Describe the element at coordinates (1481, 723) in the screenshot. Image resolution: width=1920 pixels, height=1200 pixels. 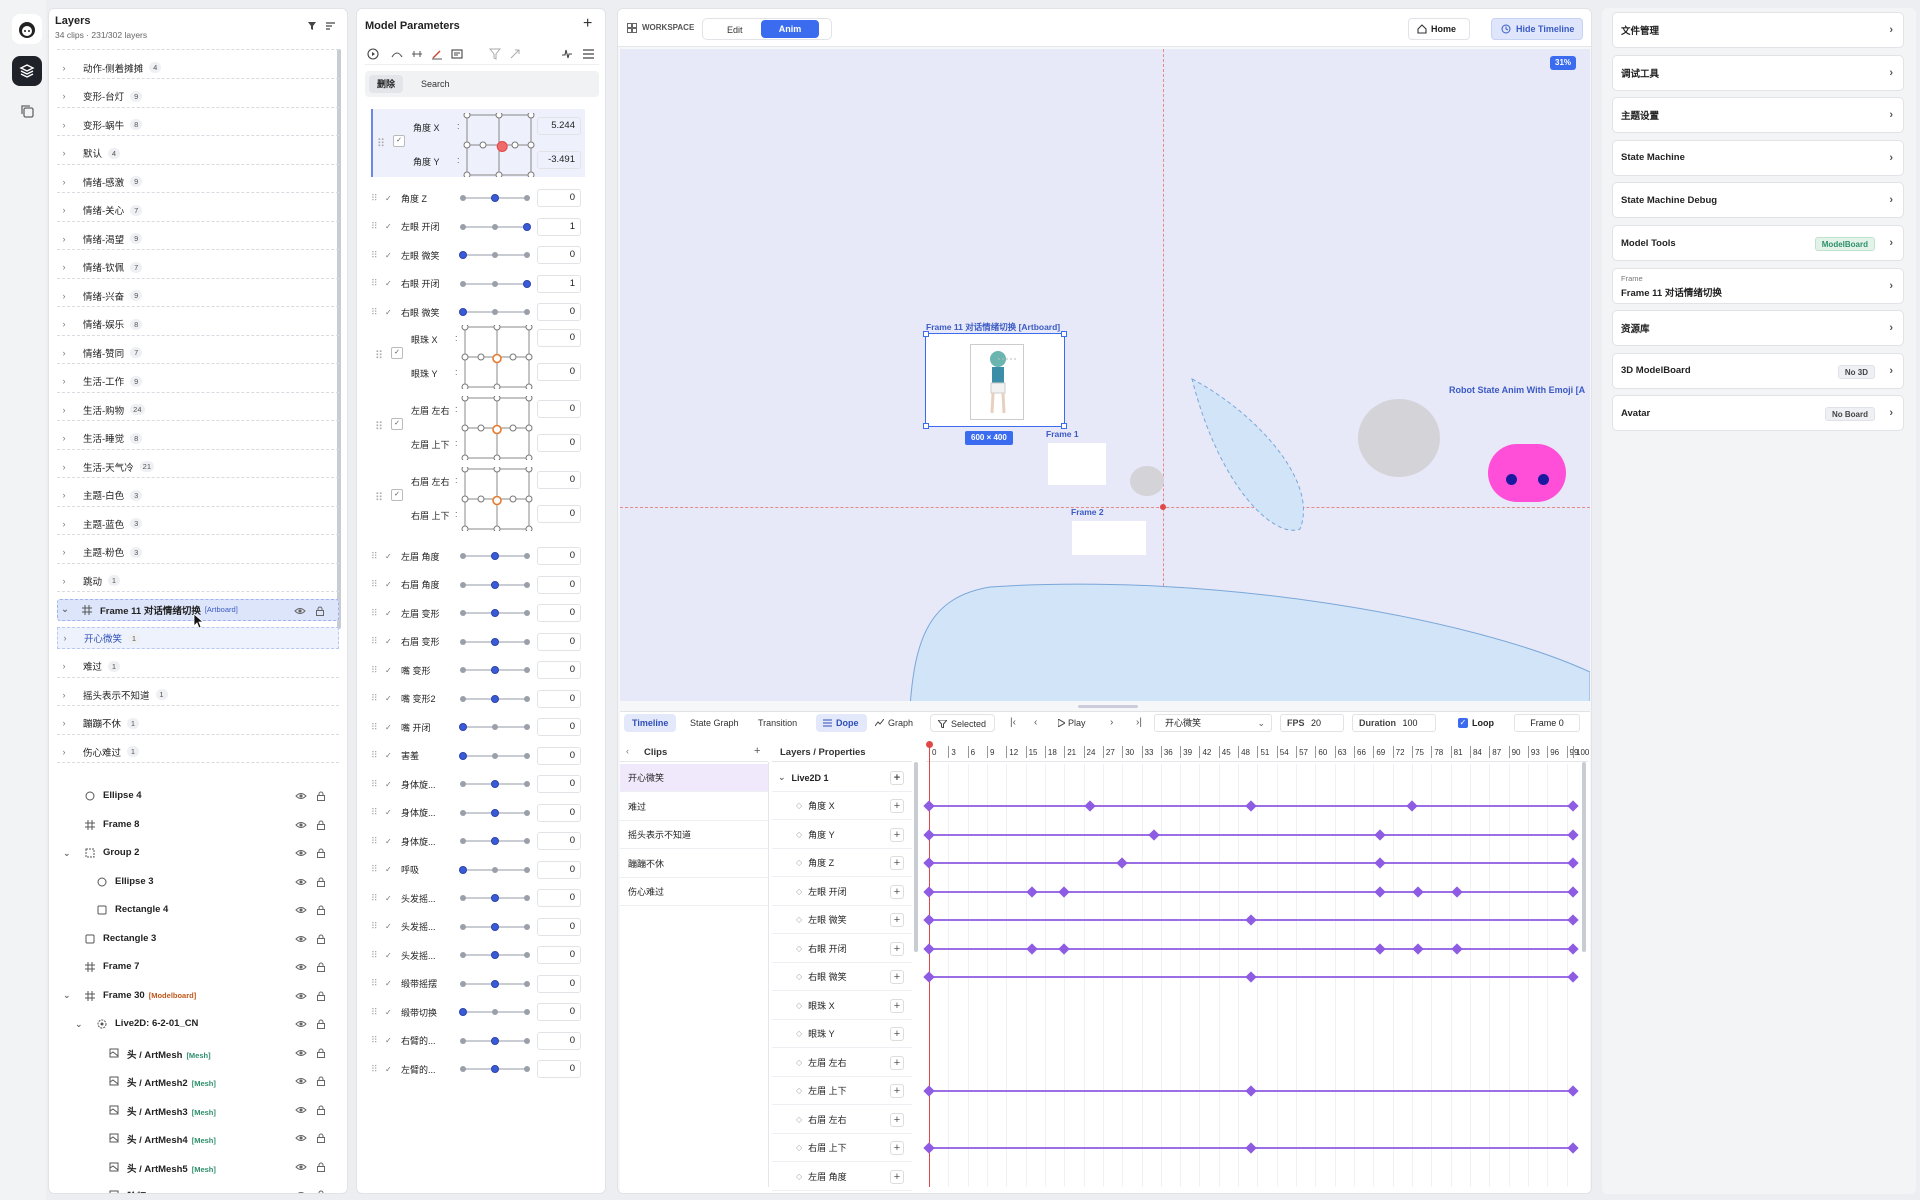
I see `loop-toggle: ✓ Loop` at that location.